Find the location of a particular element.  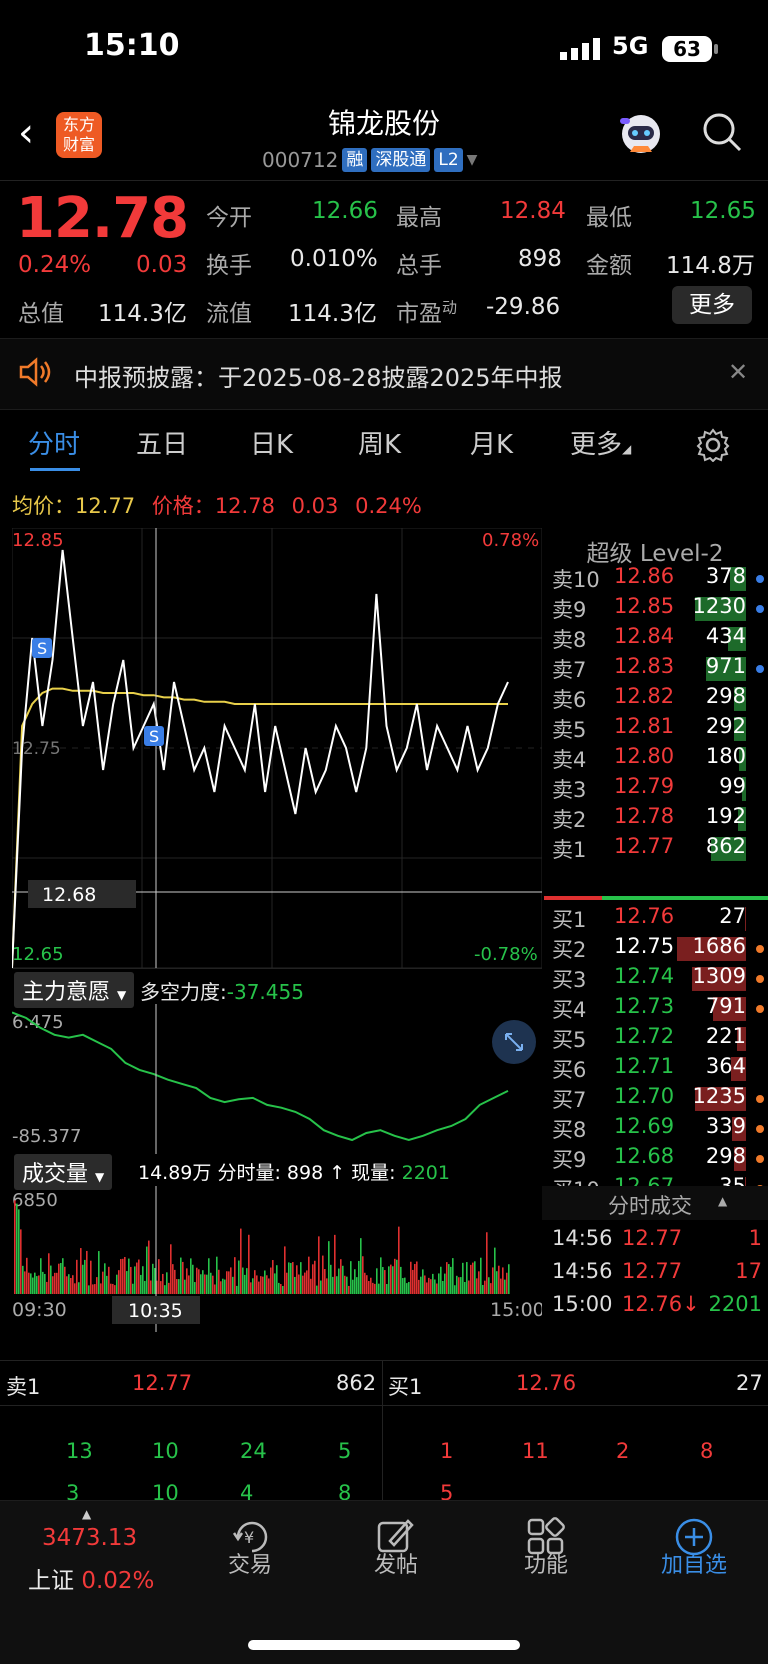

level-volume: 364 is located at coordinates (725, 1066).